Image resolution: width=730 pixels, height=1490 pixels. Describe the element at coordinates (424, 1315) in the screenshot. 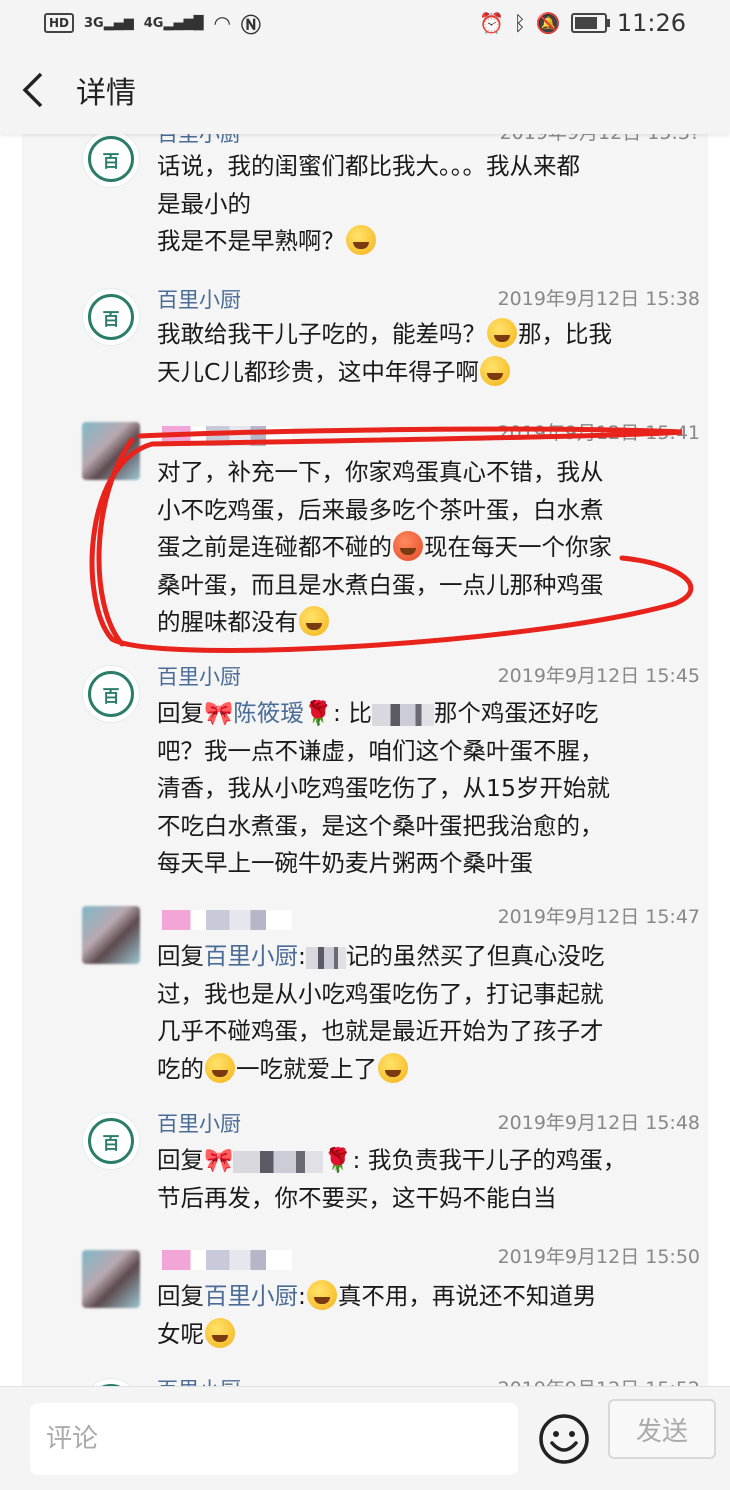

I see `comment-text: 回复百里小厨: 真不用，再说还不知道男 女呢` at that location.